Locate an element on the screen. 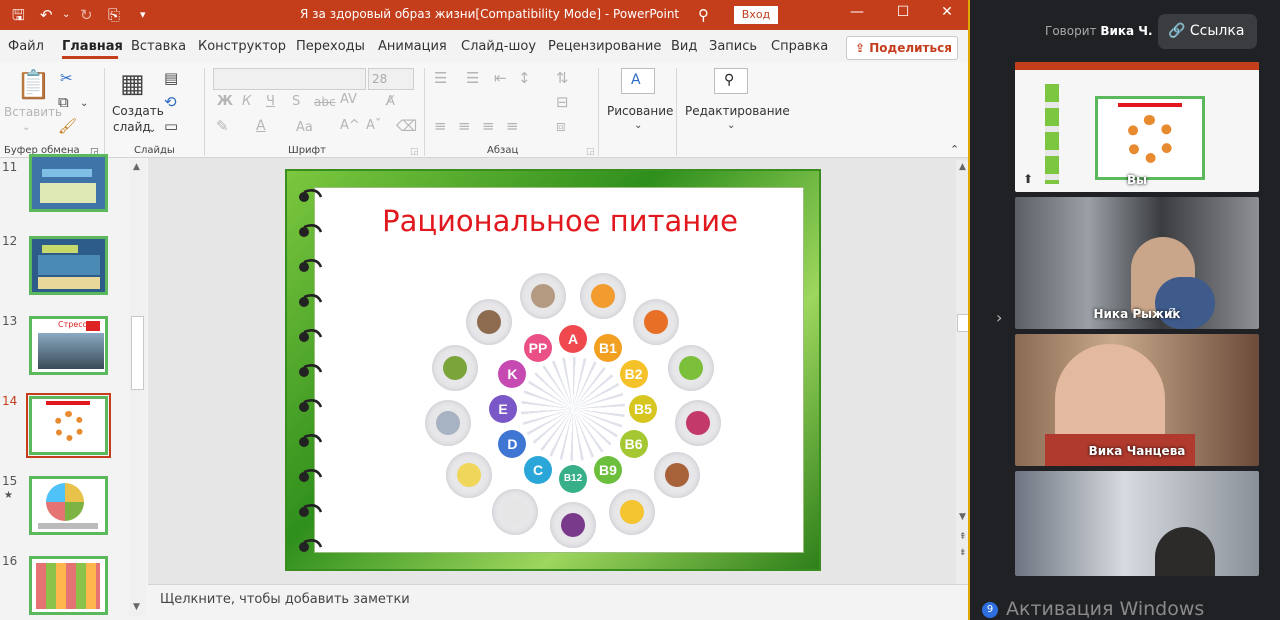 Image resolution: width=1280 pixels, height=620 pixels. customize-toolbar-icon: ▾ is located at coordinates (143, 15).